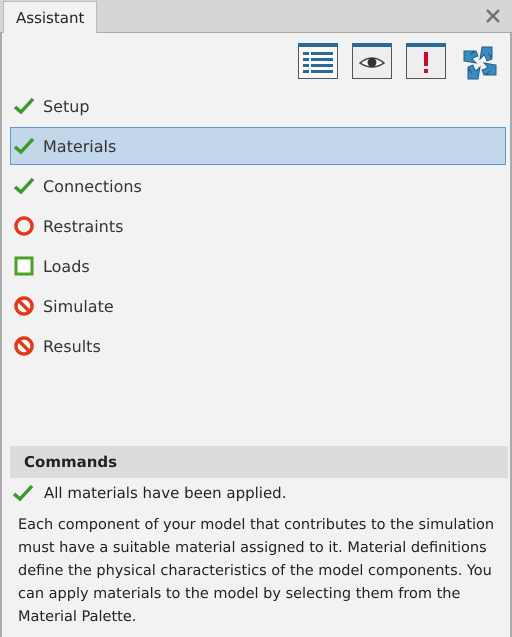  What do you see at coordinates (258, 226) in the screenshot?
I see `step-item: Restraints` at bounding box center [258, 226].